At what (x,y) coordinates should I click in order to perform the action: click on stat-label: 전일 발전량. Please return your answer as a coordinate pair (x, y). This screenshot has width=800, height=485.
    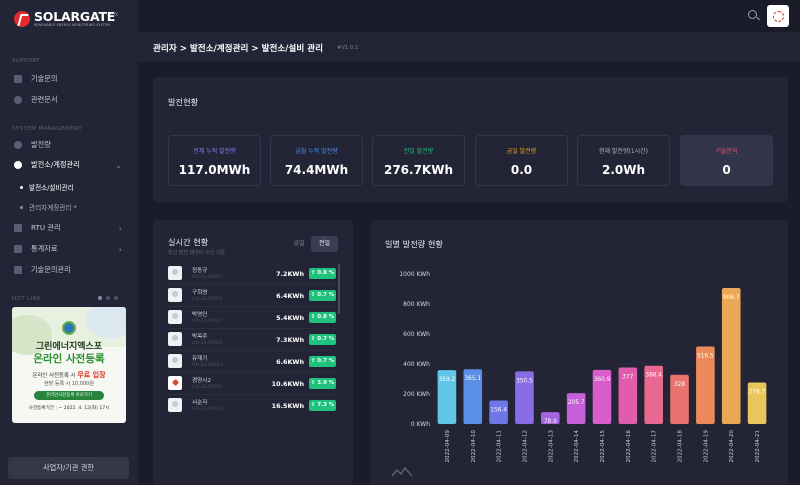
    Looking at the image, I should click on (418, 151).